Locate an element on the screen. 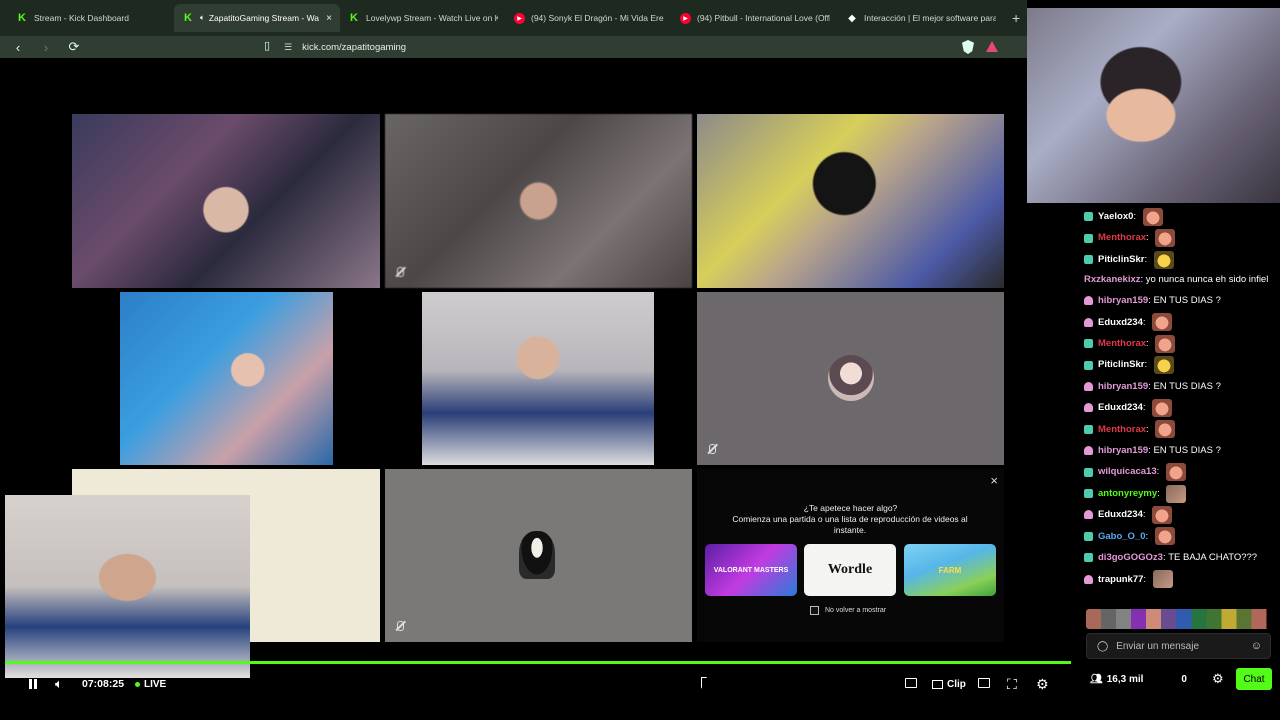 The height and width of the screenshot is (720, 1280). browser-tab-3: ▶ (94) Sonyk El Dragón - Mi Vida Eres T is located at coordinates (589, 18).